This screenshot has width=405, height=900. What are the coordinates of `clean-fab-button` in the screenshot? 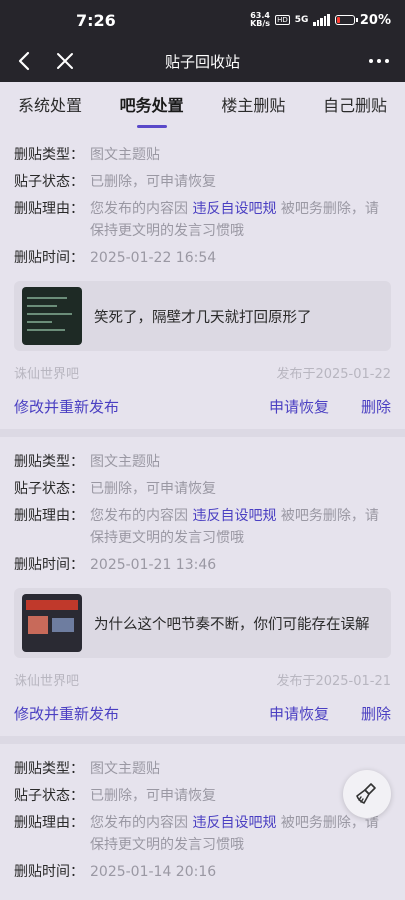 It's located at (367, 794).